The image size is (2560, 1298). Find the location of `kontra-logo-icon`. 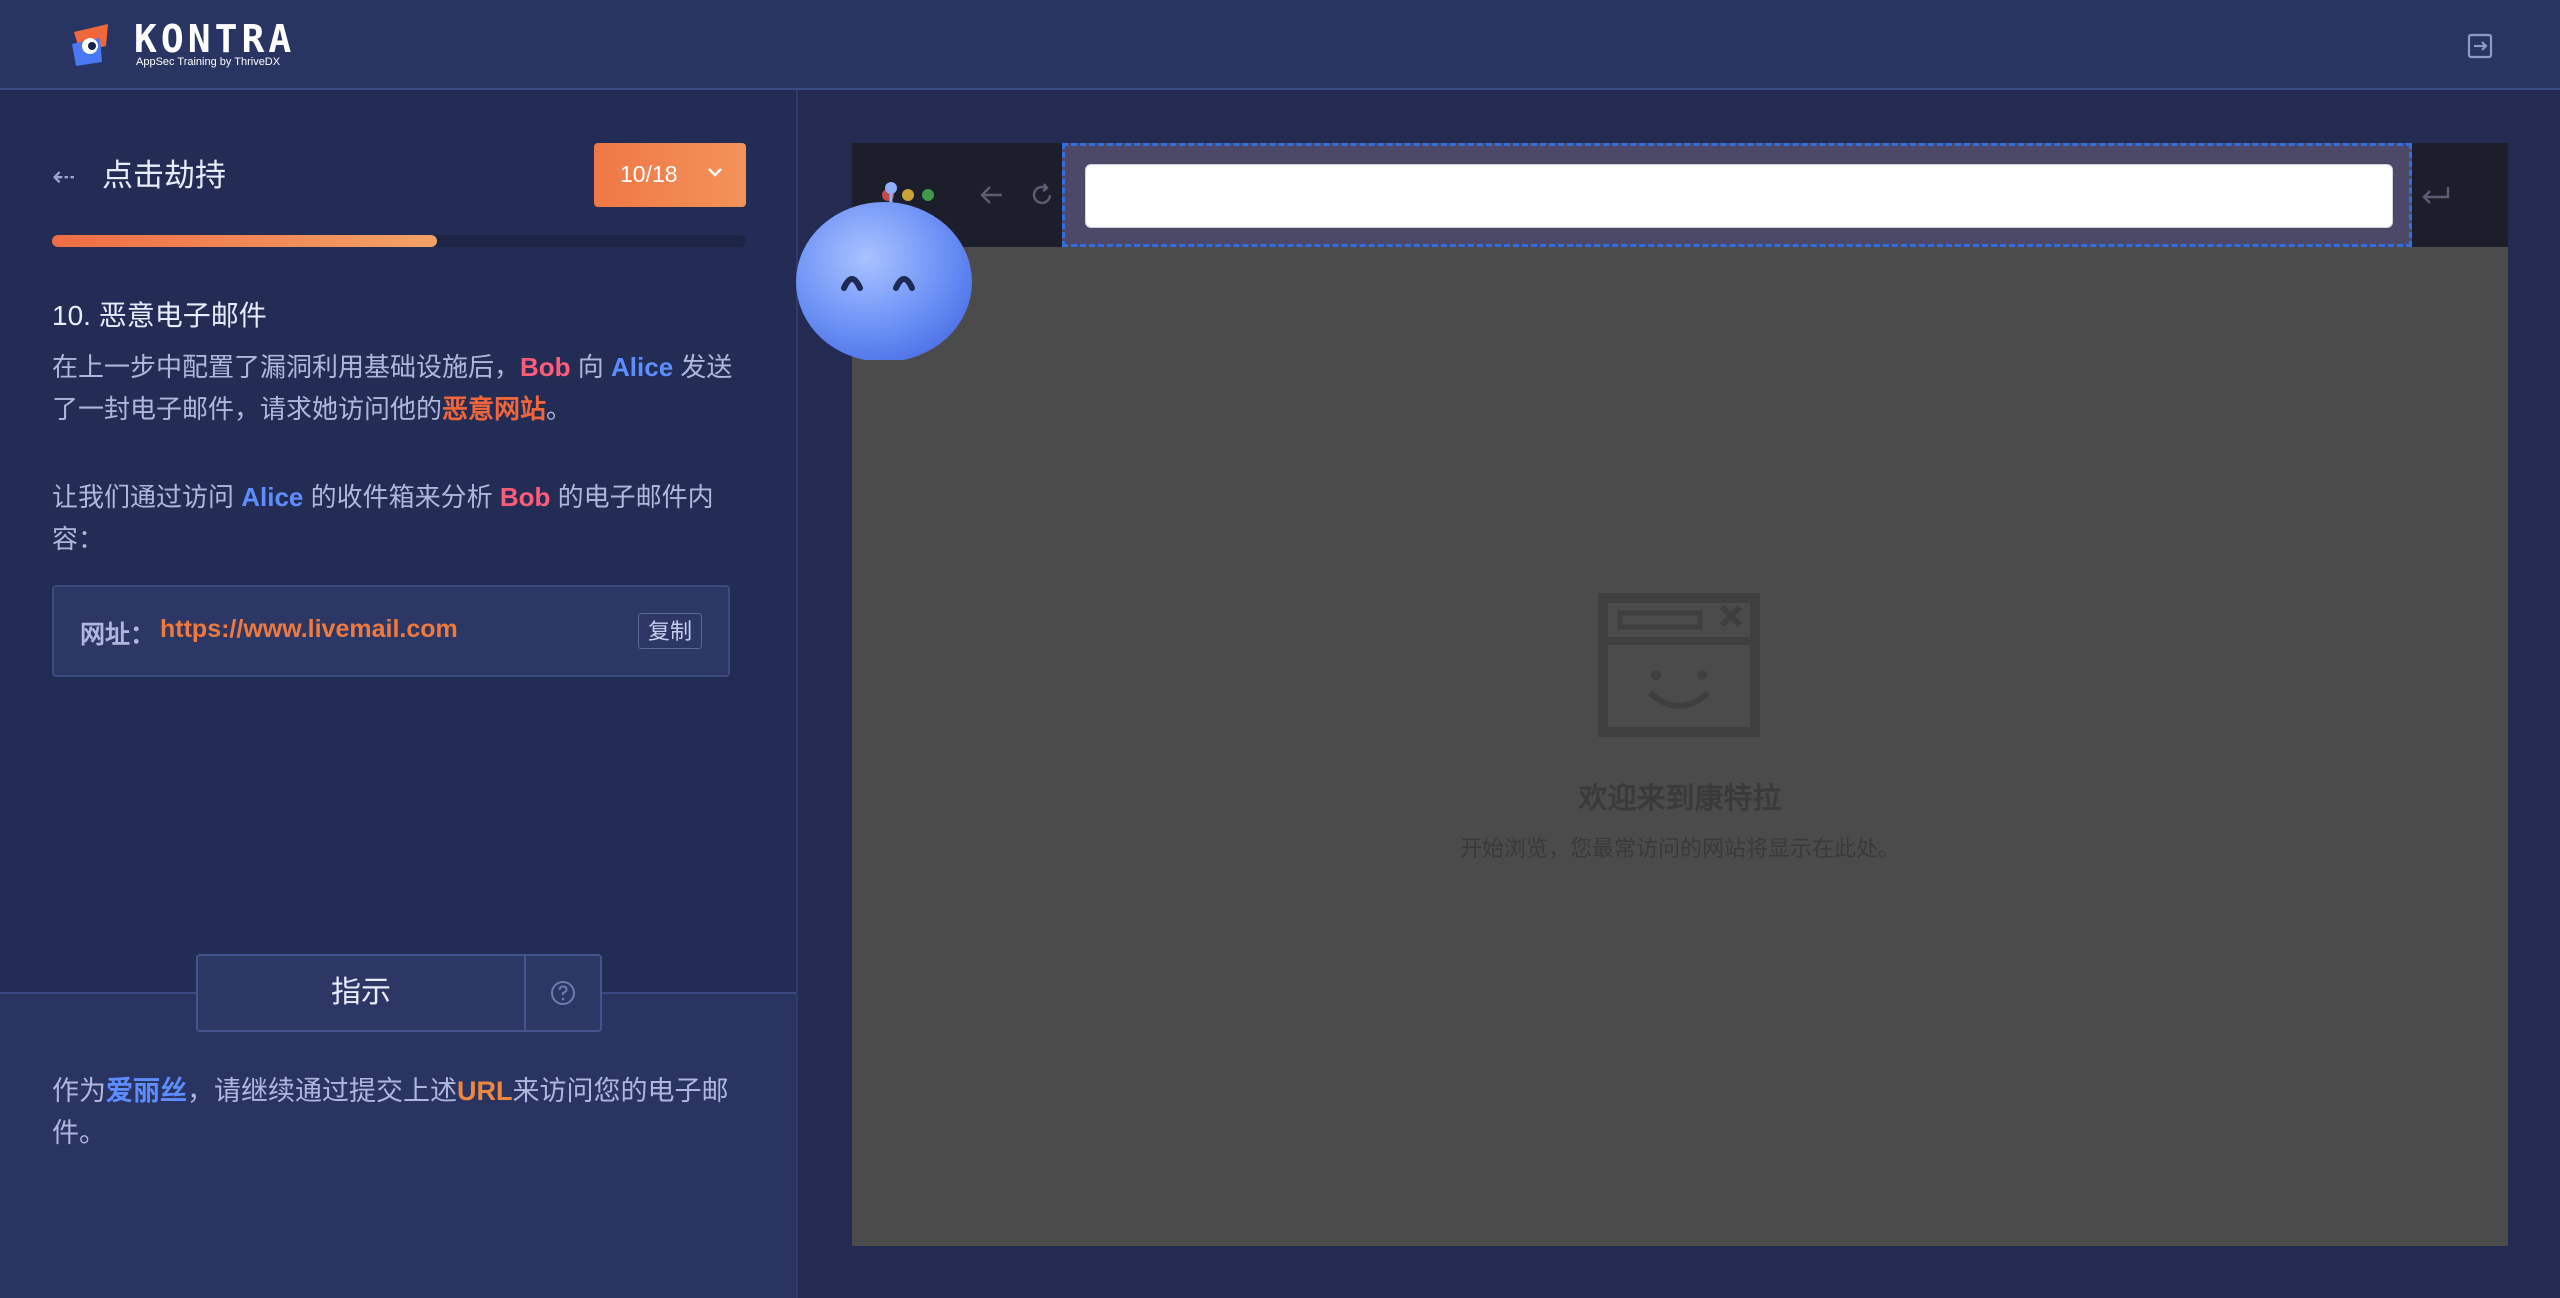

kontra-logo-icon is located at coordinates (90, 45).